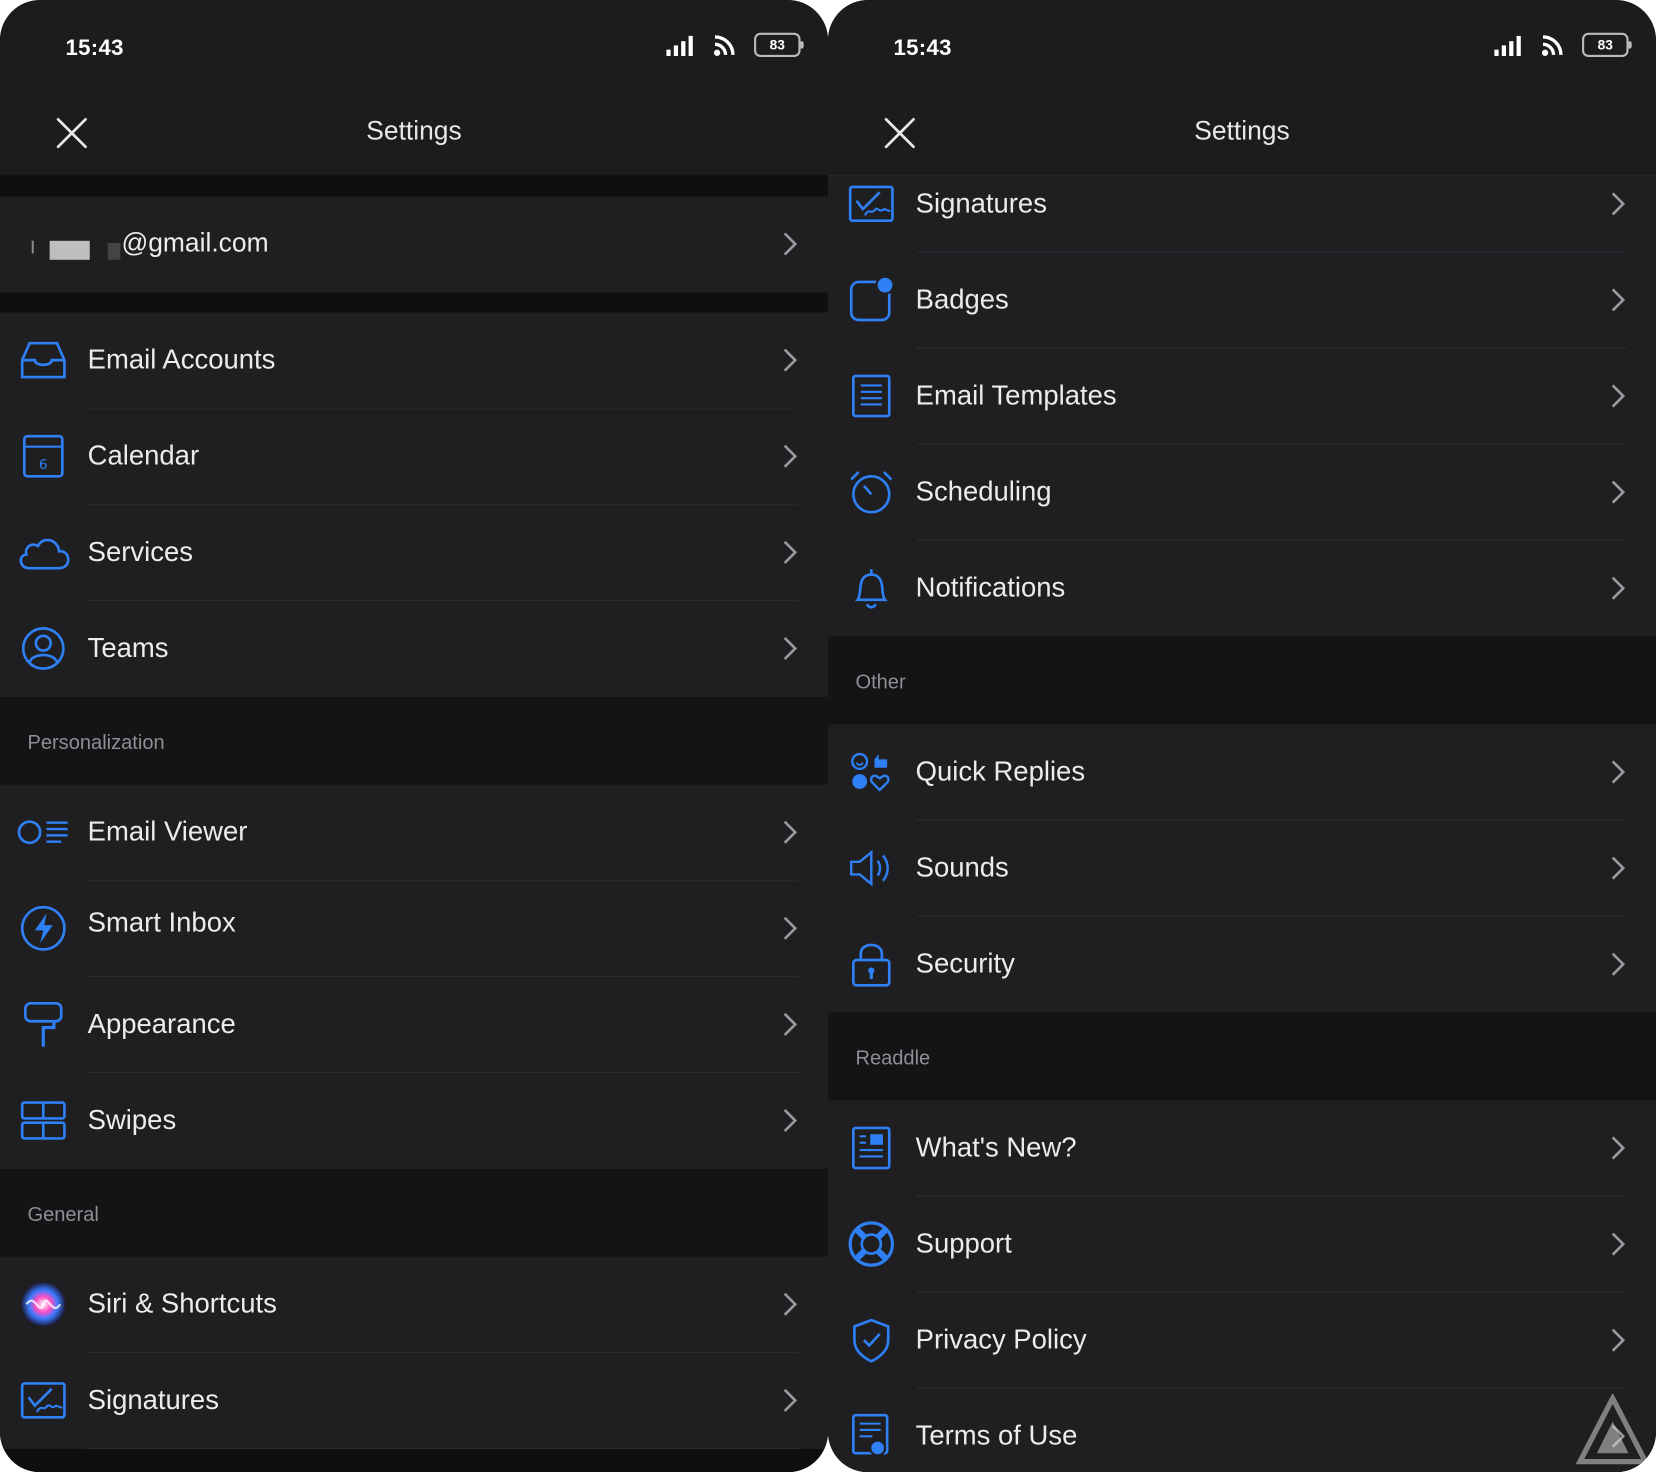 The image size is (1656, 1472). What do you see at coordinates (414, 360) in the screenshot?
I see `settings-row-email-accounts: Email Accounts` at bounding box center [414, 360].